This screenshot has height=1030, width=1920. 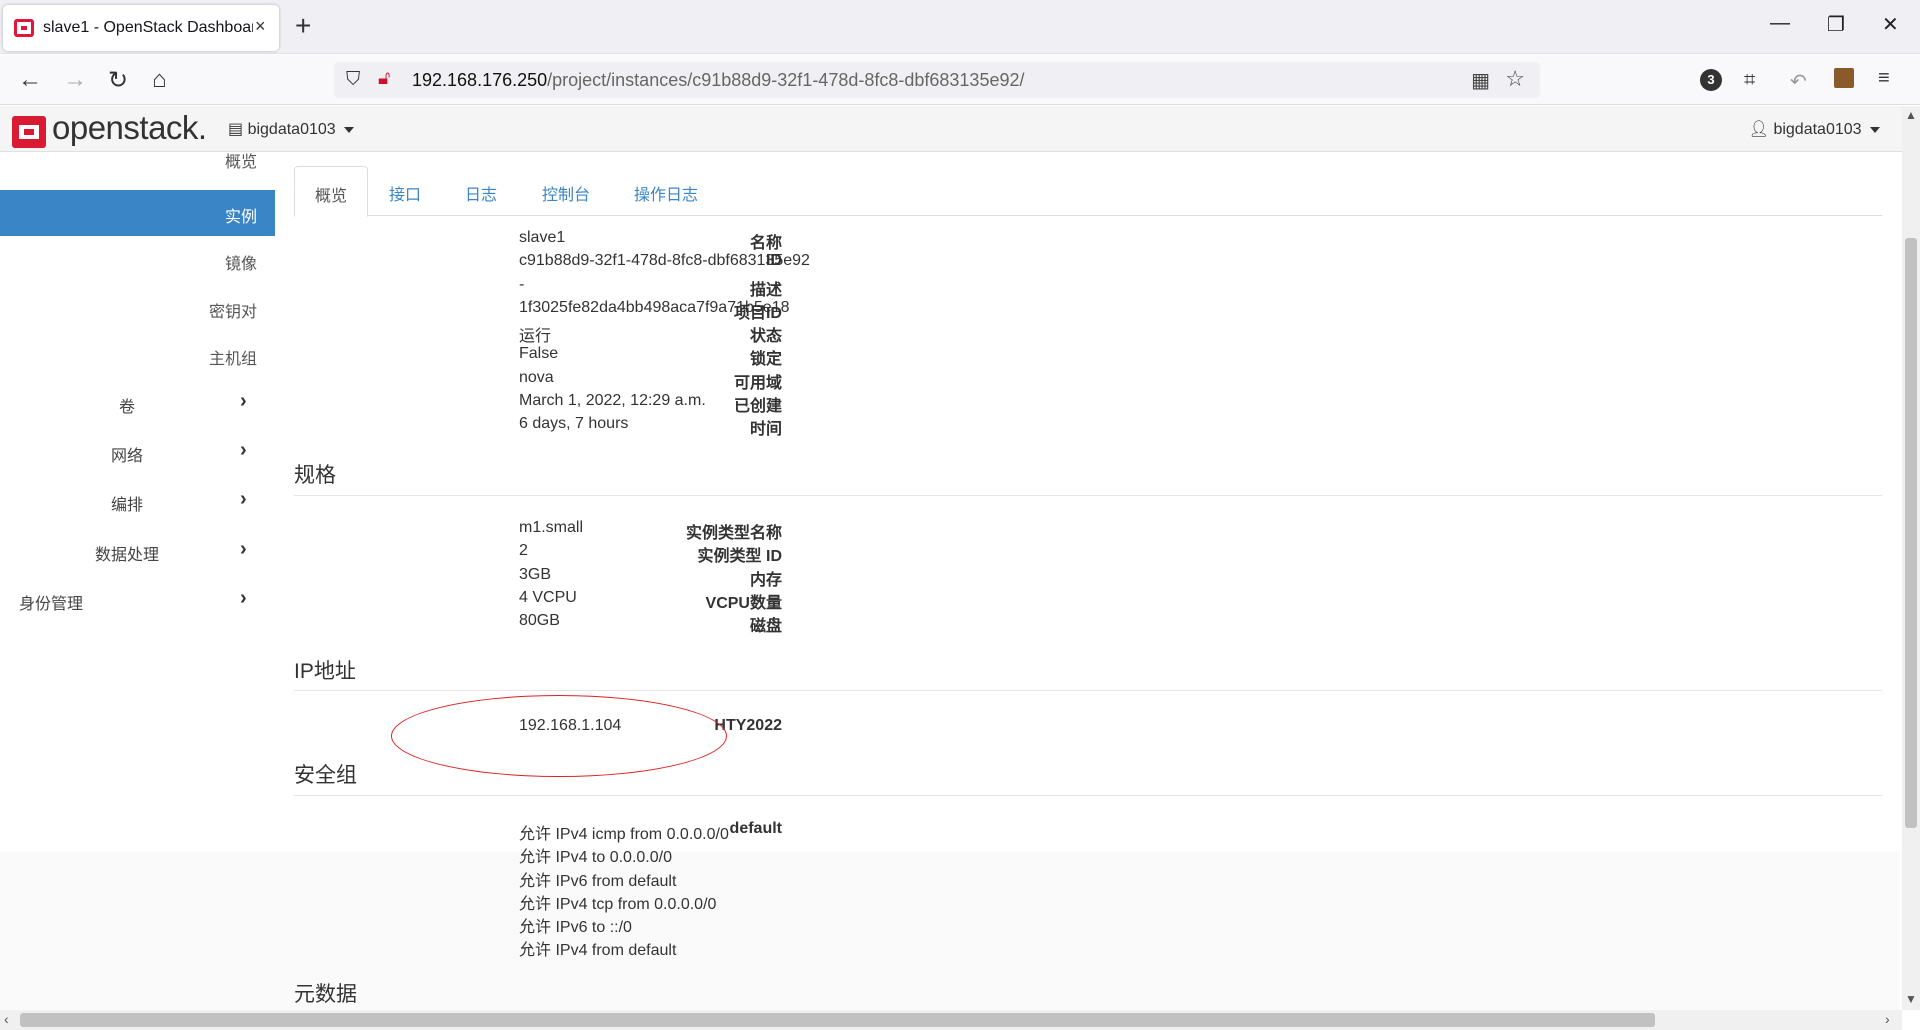 What do you see at coordinates (765, 626) in the screenshot?
I see `detail-label: 磁盘` at bounding box center [765, 626].